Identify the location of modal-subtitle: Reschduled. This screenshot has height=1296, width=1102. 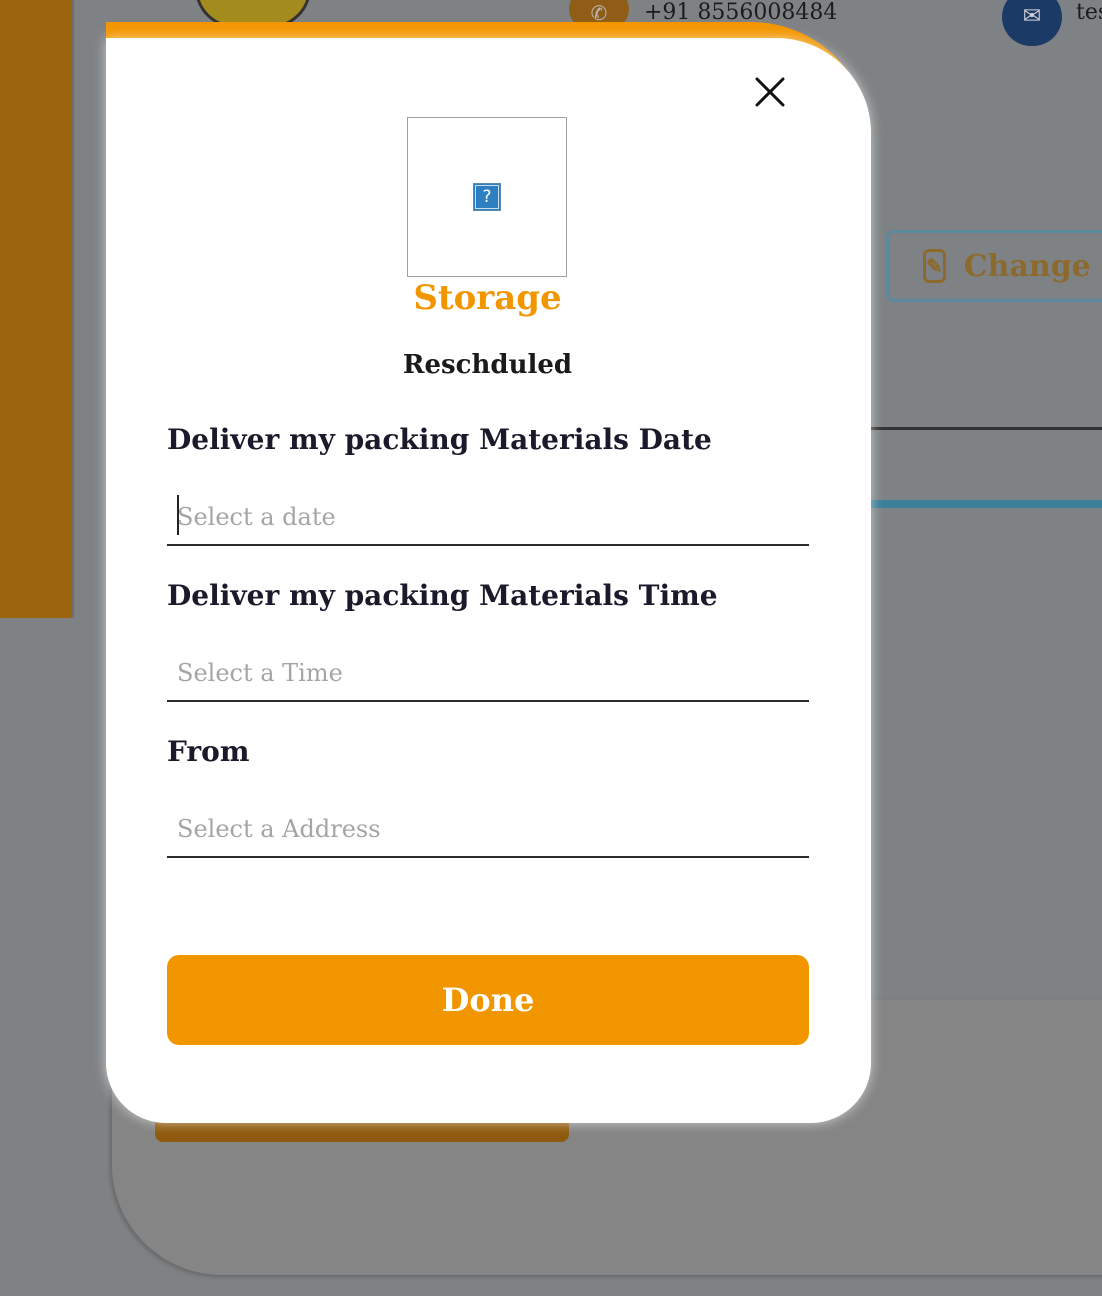
(487, 365).